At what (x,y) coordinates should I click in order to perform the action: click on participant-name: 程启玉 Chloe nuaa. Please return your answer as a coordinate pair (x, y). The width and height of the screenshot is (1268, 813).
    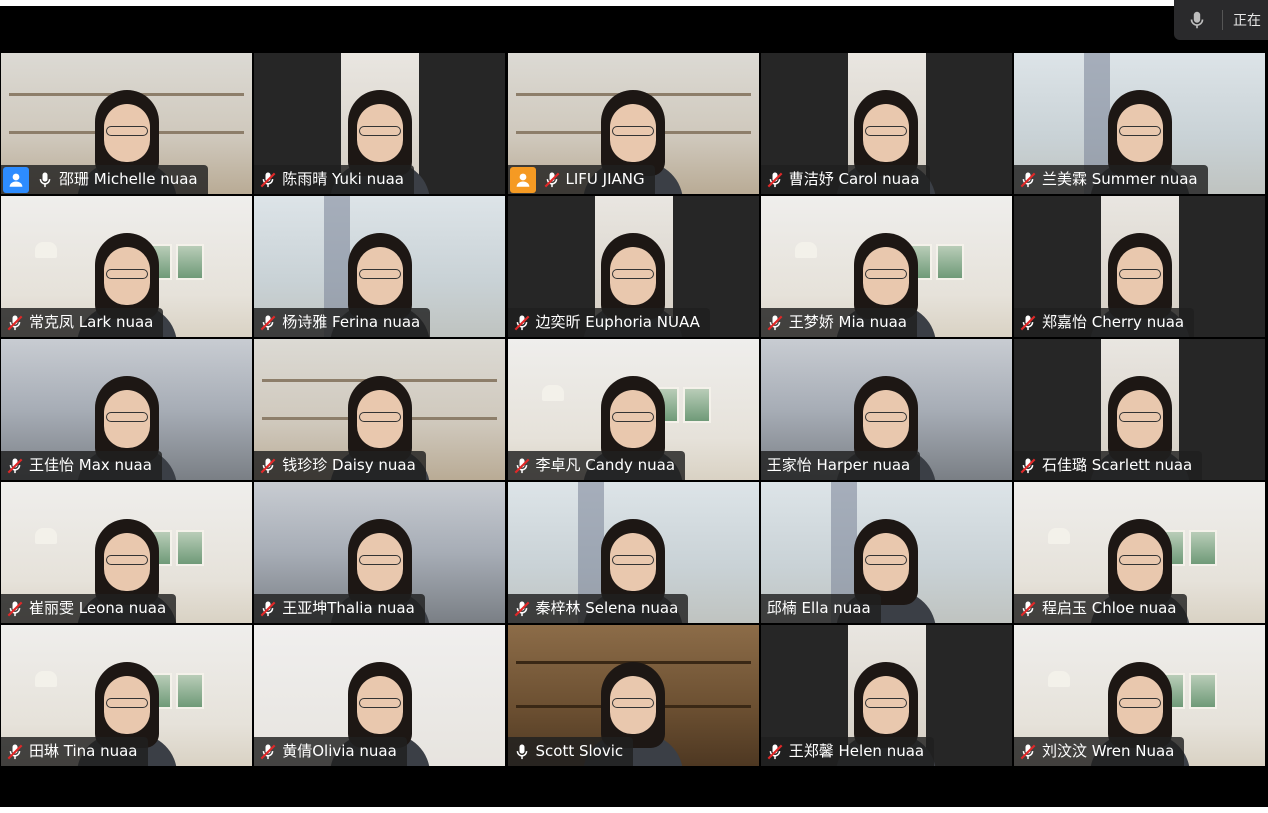
    Looking at the image, I should click on (1109, 608).